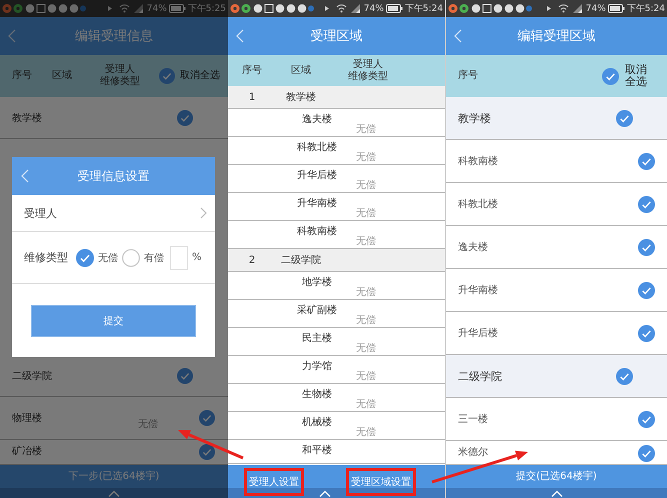  What do you see at coordinates (108, 258) in the screenshot?
I see `option-label: 无偿` at bounding box center [108, 258].